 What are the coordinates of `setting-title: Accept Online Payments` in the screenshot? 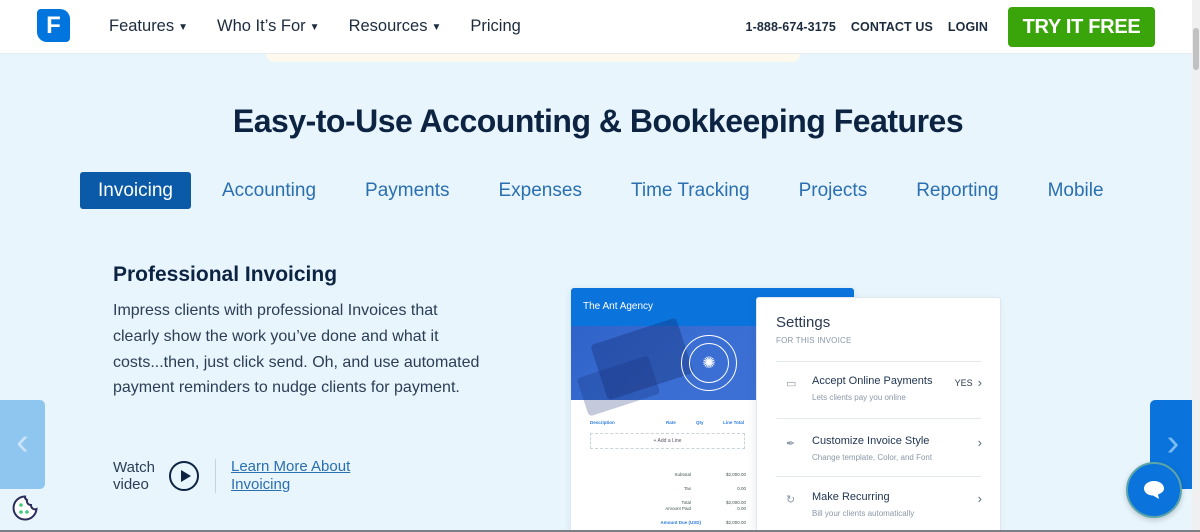 It's located at (872, 381).